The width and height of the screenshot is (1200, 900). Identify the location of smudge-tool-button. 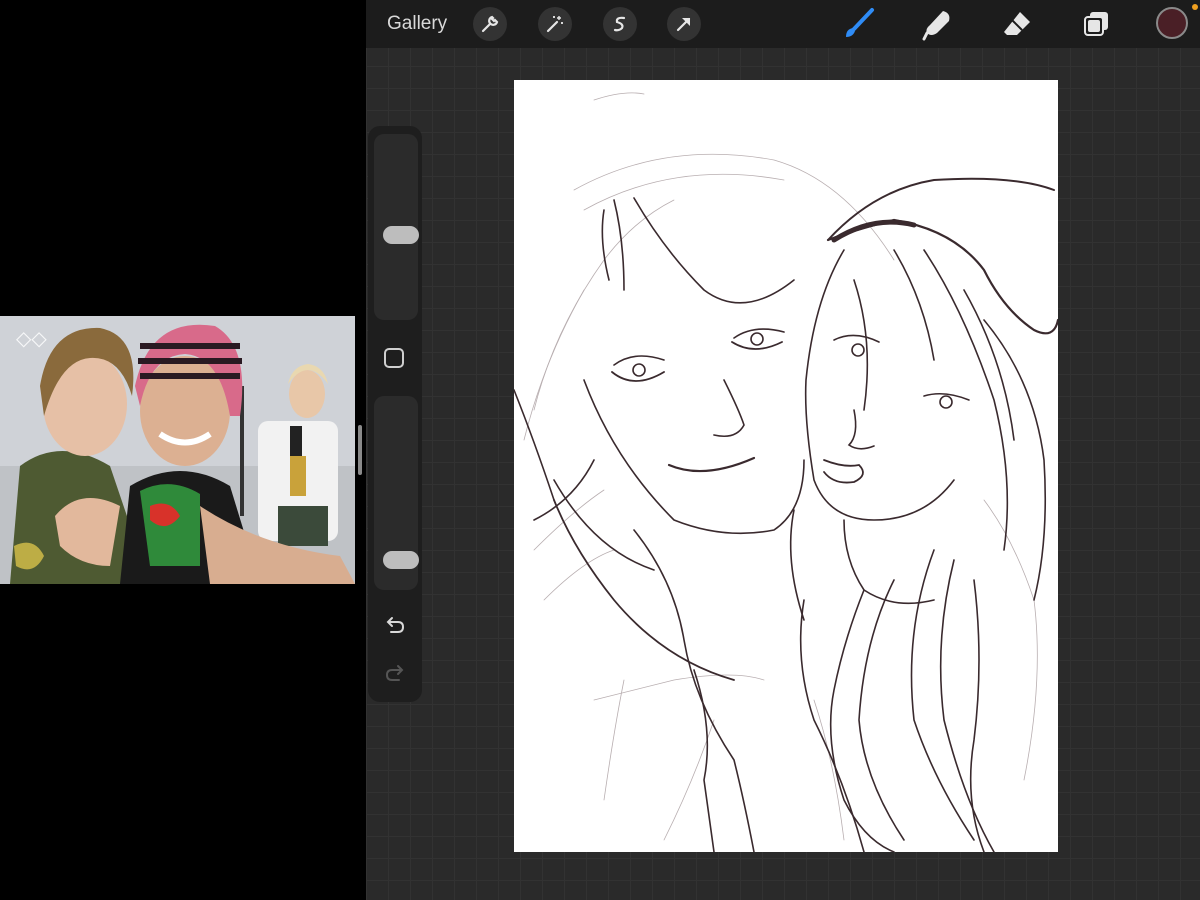
(938, 24).